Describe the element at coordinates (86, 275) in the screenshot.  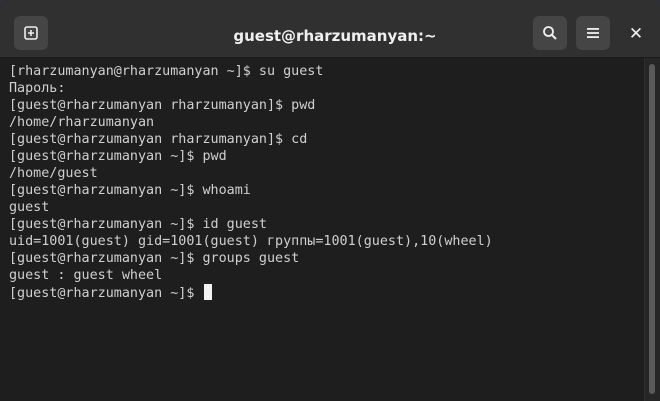
I see `terminal-line: guest : guest wheel` at that location.